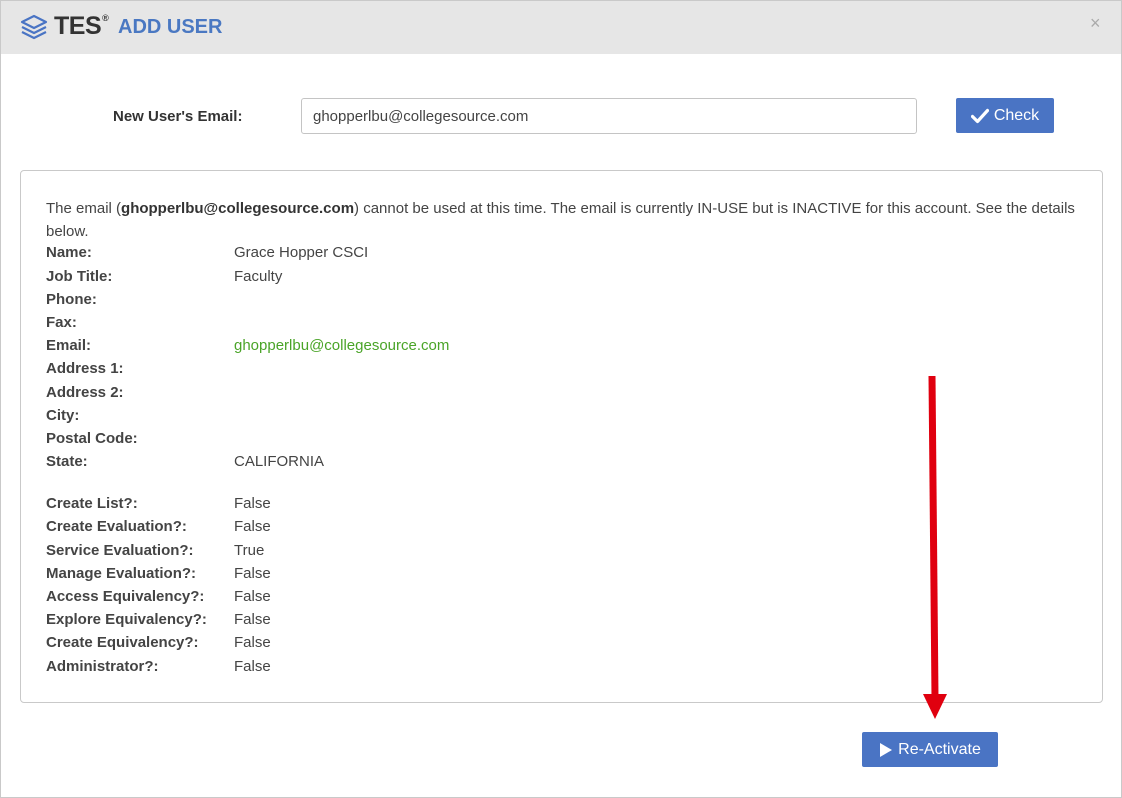 Image resolution: width=1122 pixels, height=798 pixels. I want to click on close-icon: ×, so click(1095, 23).